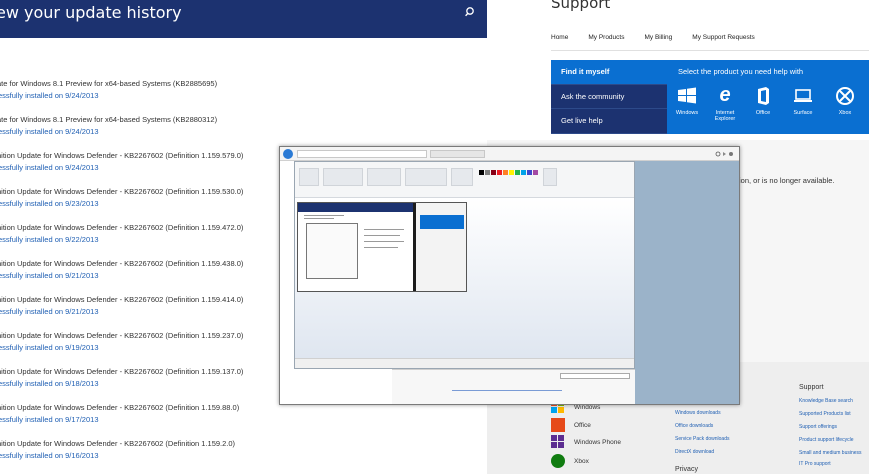  Describe the element at coordinates (658, 37) in the screenshot. I see `nav-my-billing: My Billing` at that location.